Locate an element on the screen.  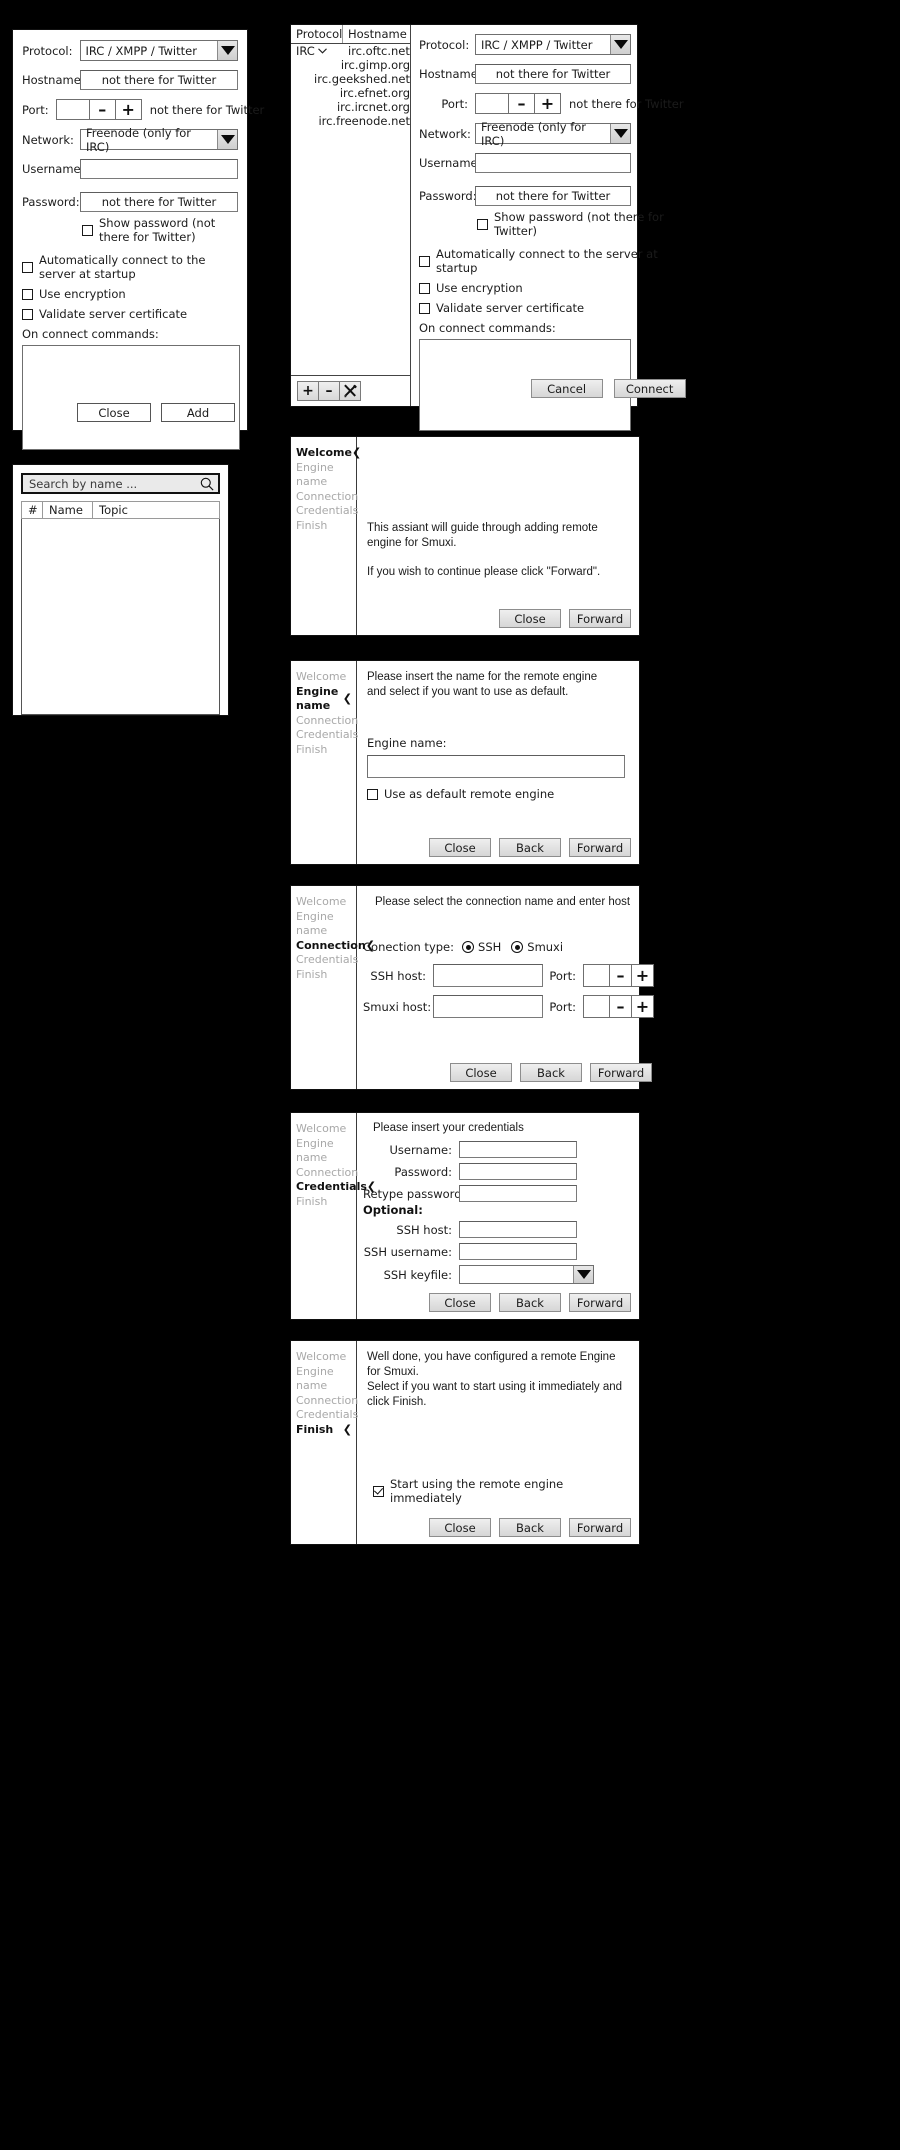
server-host-cell: irc.ircnet.org is located at coordinates (371, 107).